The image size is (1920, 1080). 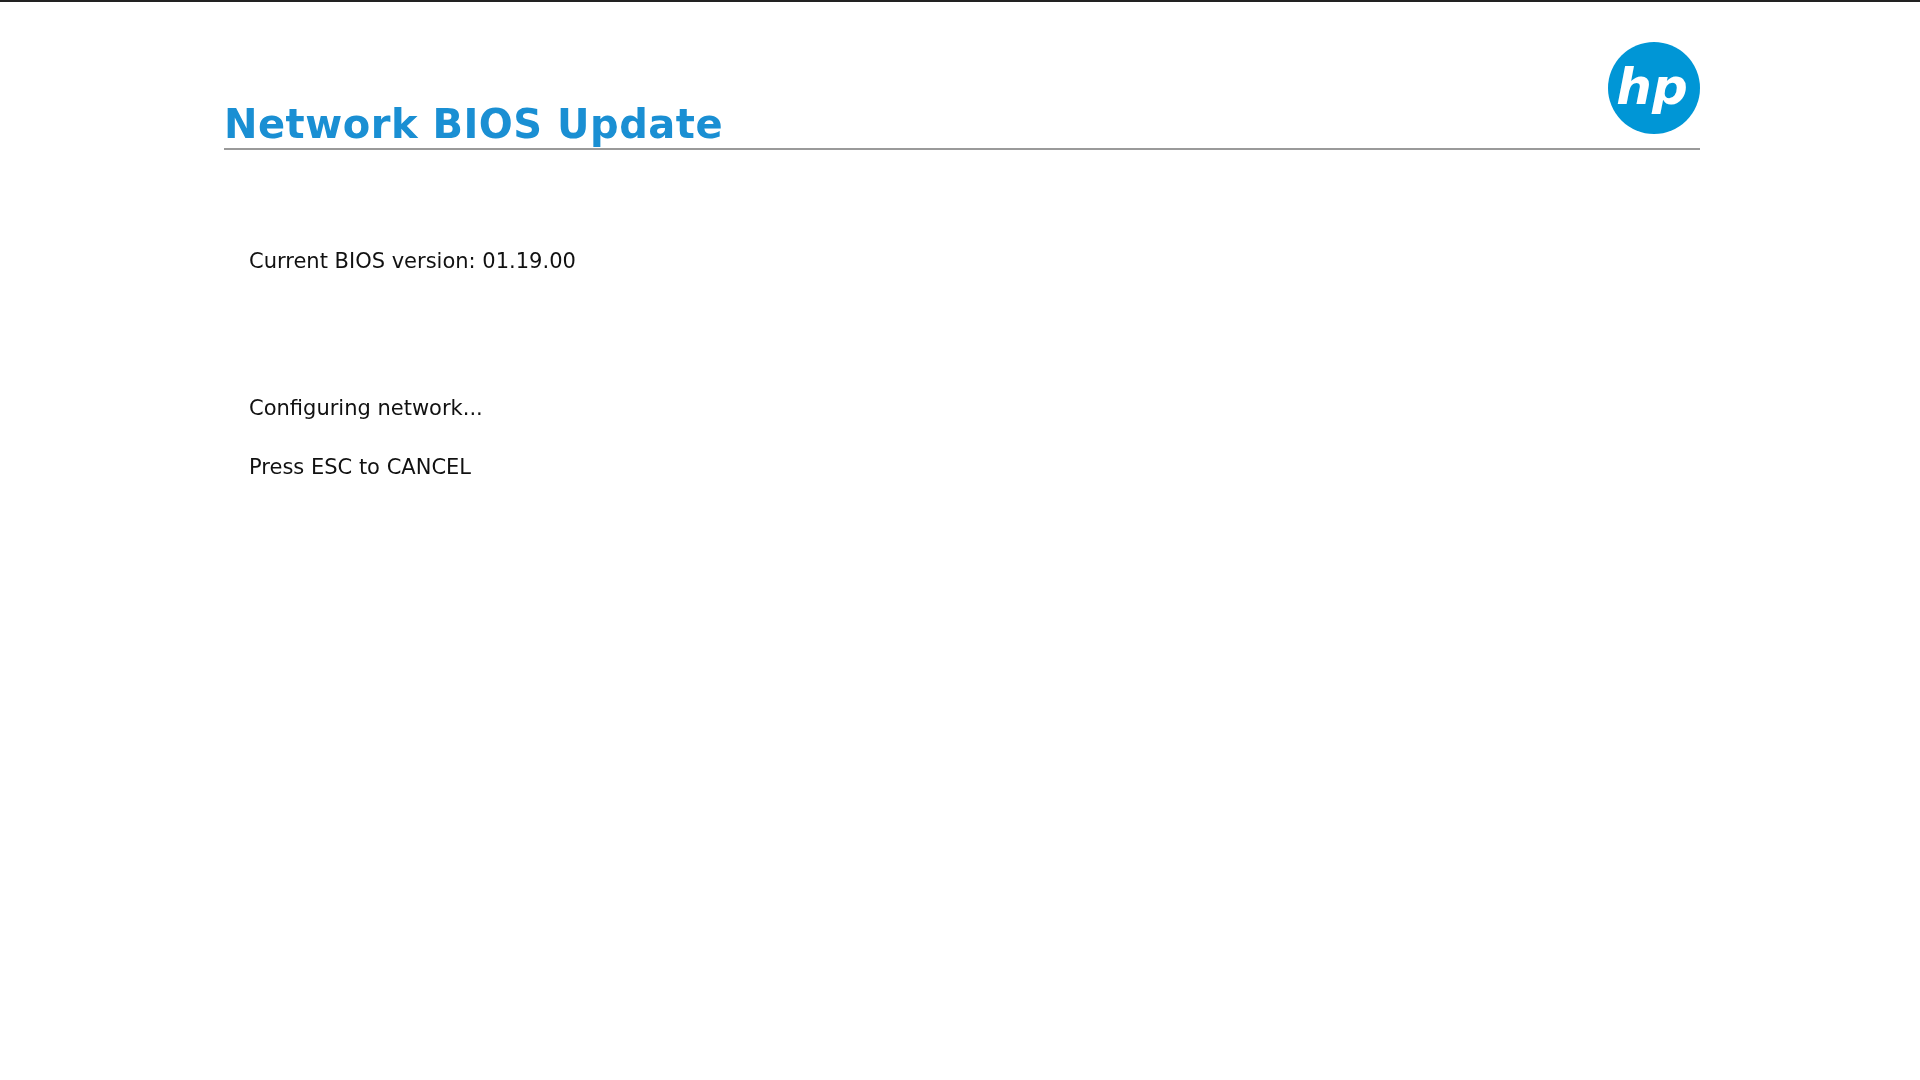 I want to click on page-title: Network BIOS Update, so click(x=473, y=124).